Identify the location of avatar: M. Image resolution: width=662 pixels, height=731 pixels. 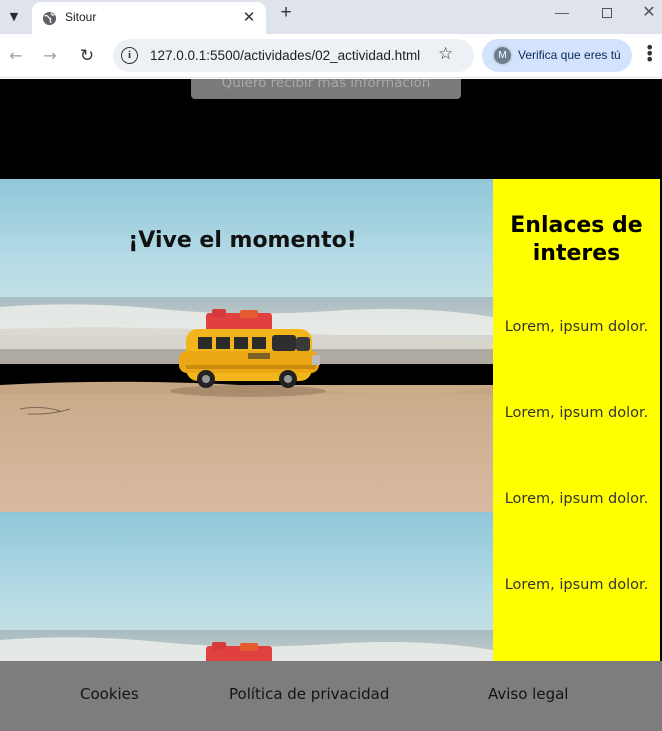
(502, 55).